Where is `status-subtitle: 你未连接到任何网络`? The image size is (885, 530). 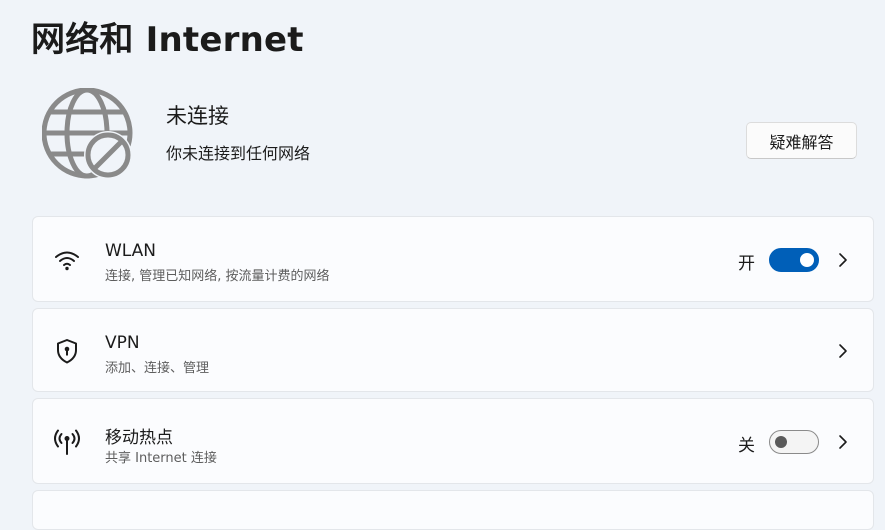 status-subtitle: 你未连接到任何网络 is located at coordinates (238, 153).